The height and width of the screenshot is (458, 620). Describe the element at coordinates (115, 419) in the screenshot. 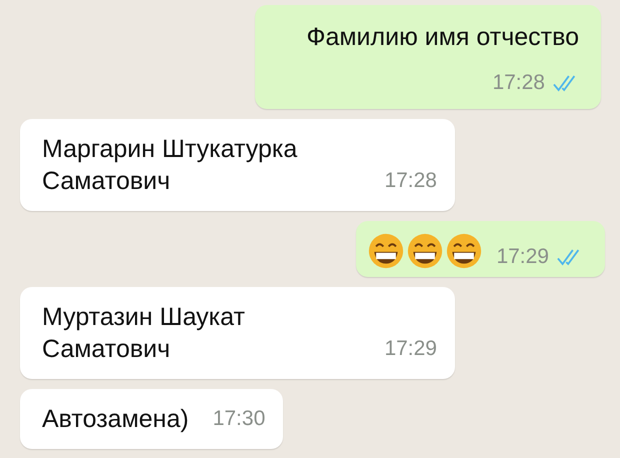

I see `message-text: Автозамена)` at that location.